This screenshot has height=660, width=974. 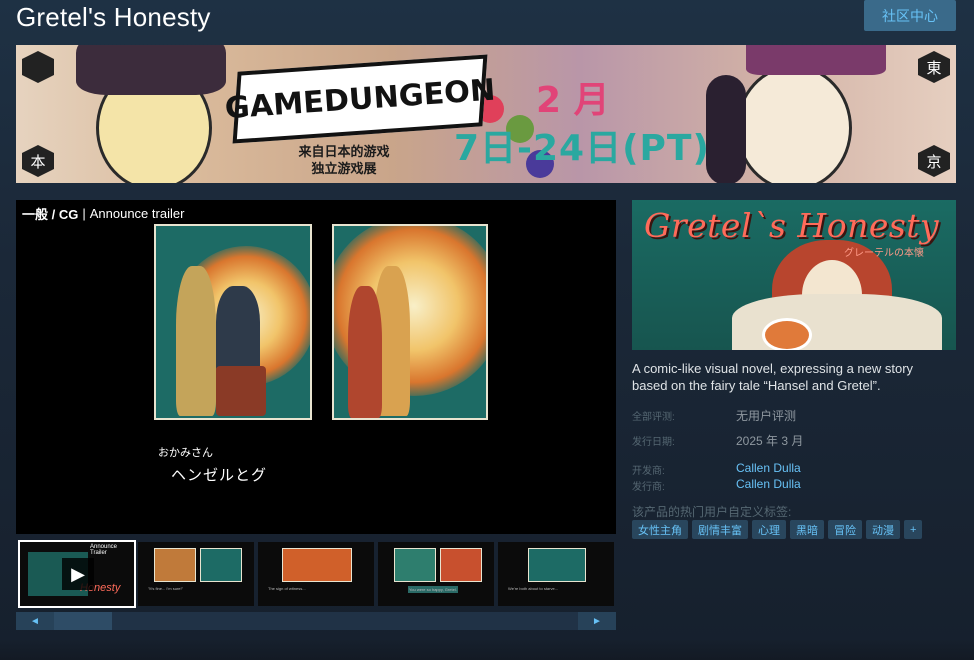 I want to click on mother-figure, so click(x=196, y=341).